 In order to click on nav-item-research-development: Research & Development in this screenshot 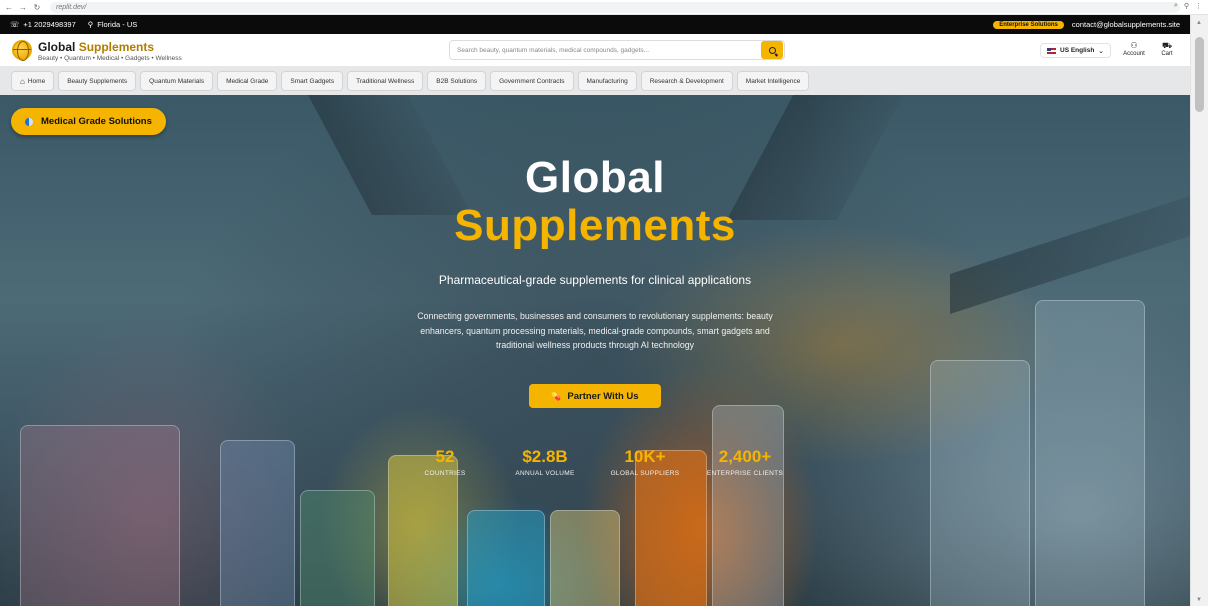, I will do `click(686, 81)`.